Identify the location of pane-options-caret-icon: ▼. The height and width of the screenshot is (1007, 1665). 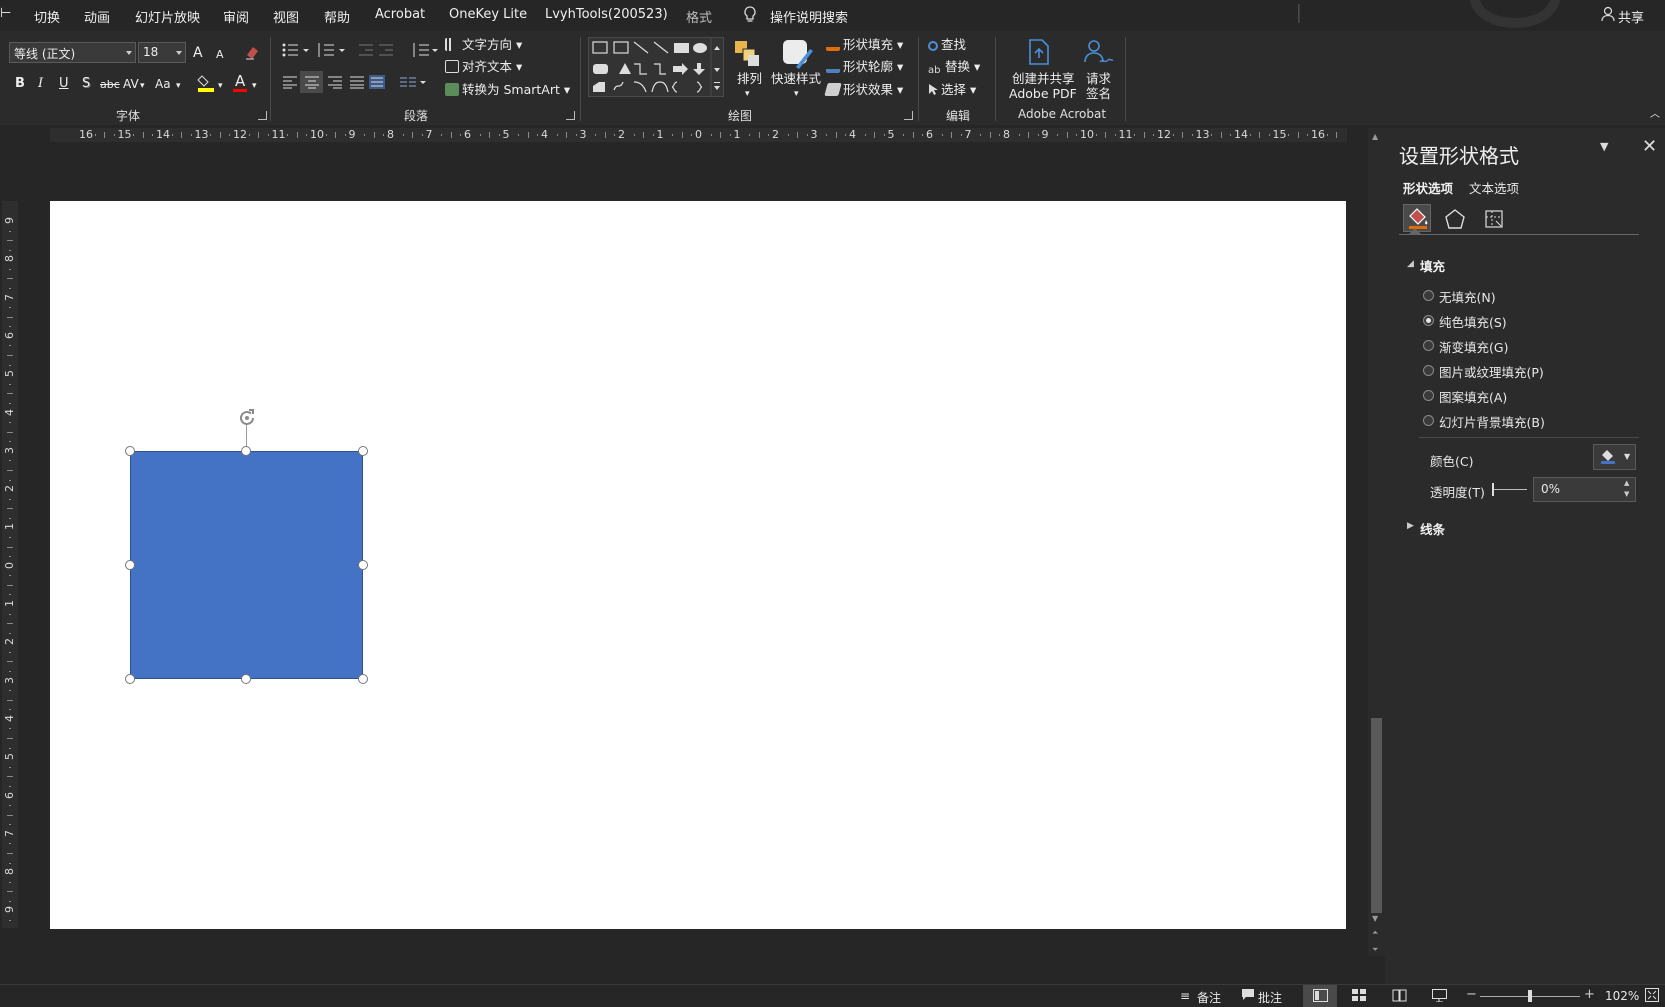
(1604, 146).